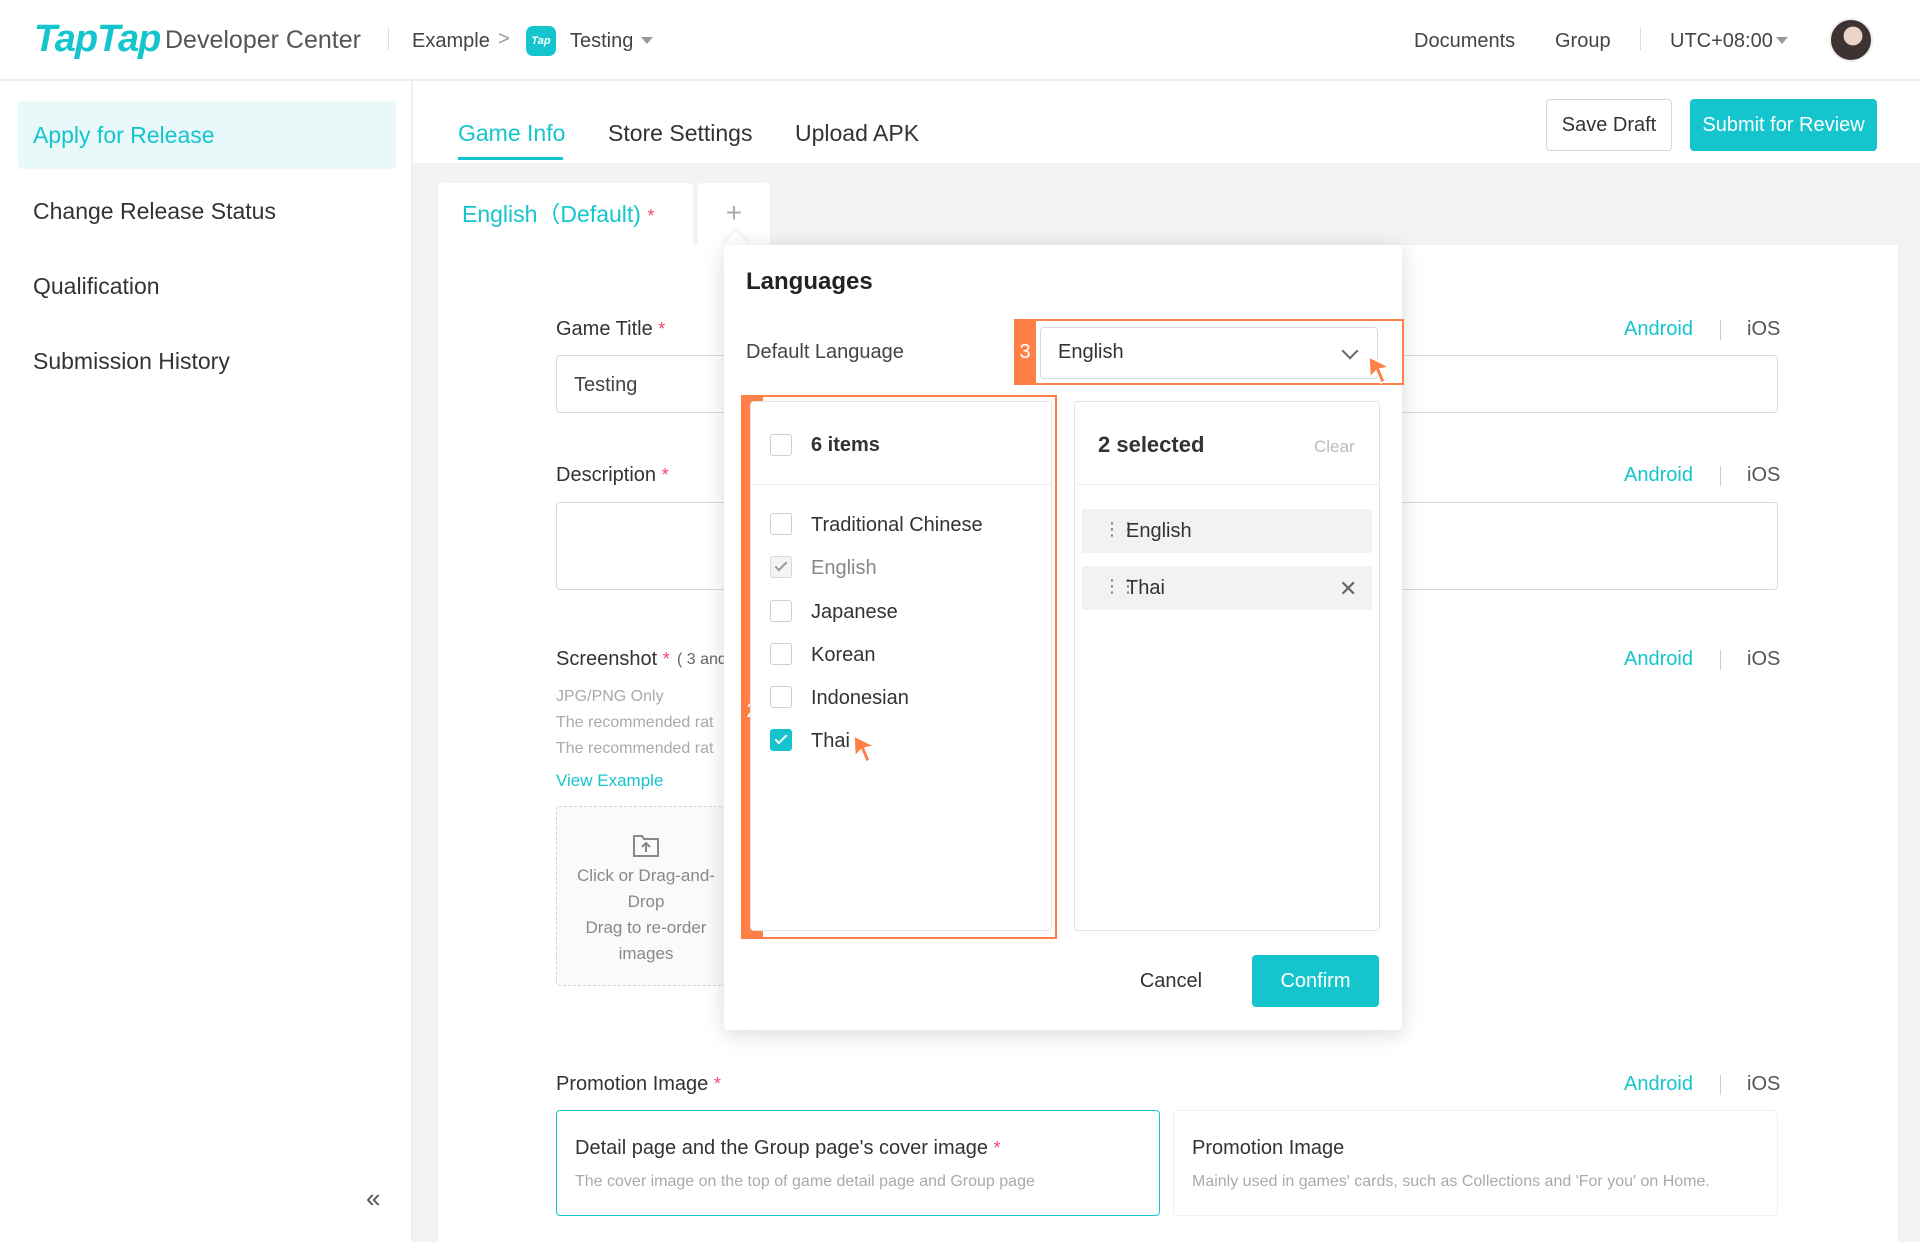 This screenshot has width=1920, height=1242. I want to click on nav-group: Group, so click(1583, 41).